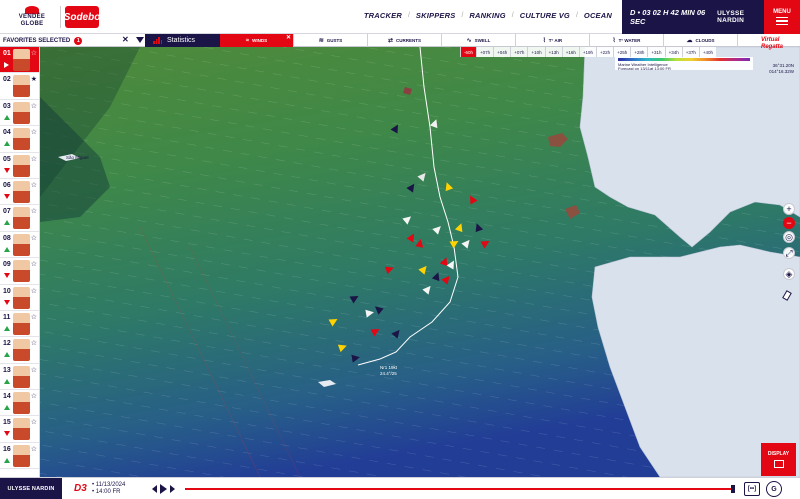  Describe the element at coordinates (19, 166) in the screenshot. I see `skipper-row: 05 ☆` at that location.